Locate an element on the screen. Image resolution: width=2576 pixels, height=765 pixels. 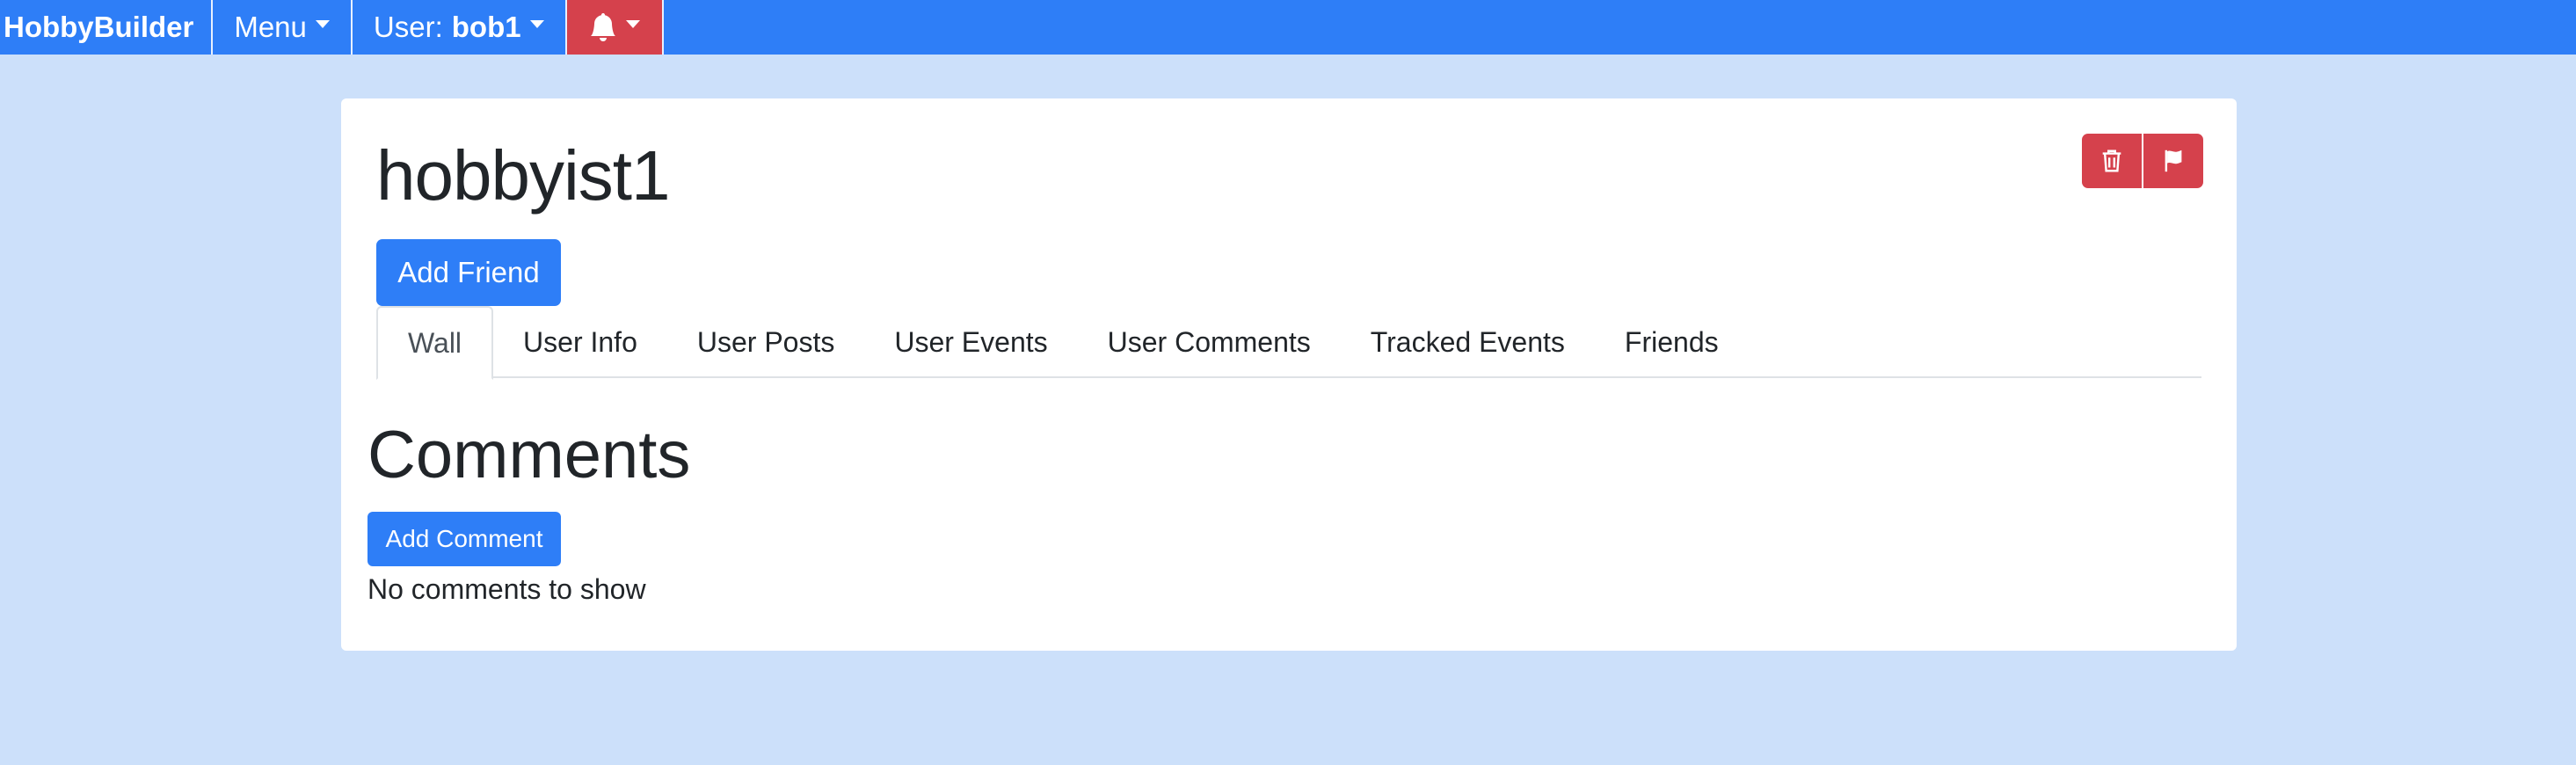
tab-friends: Friends is located at coordinates (1672, 342).